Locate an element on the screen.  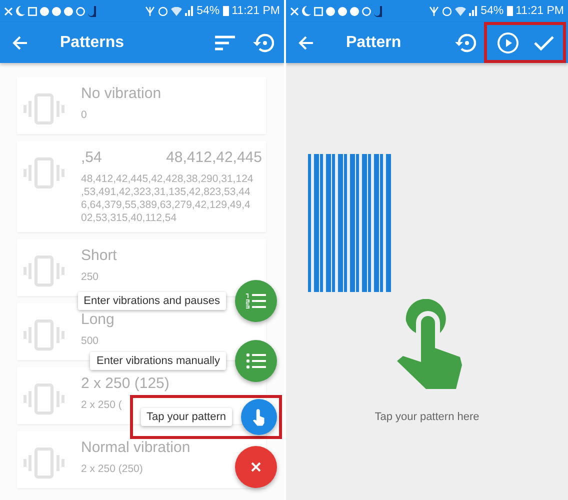
pattern-values: 02,53,315,40,112,54 is located at coordinates (129, 218).